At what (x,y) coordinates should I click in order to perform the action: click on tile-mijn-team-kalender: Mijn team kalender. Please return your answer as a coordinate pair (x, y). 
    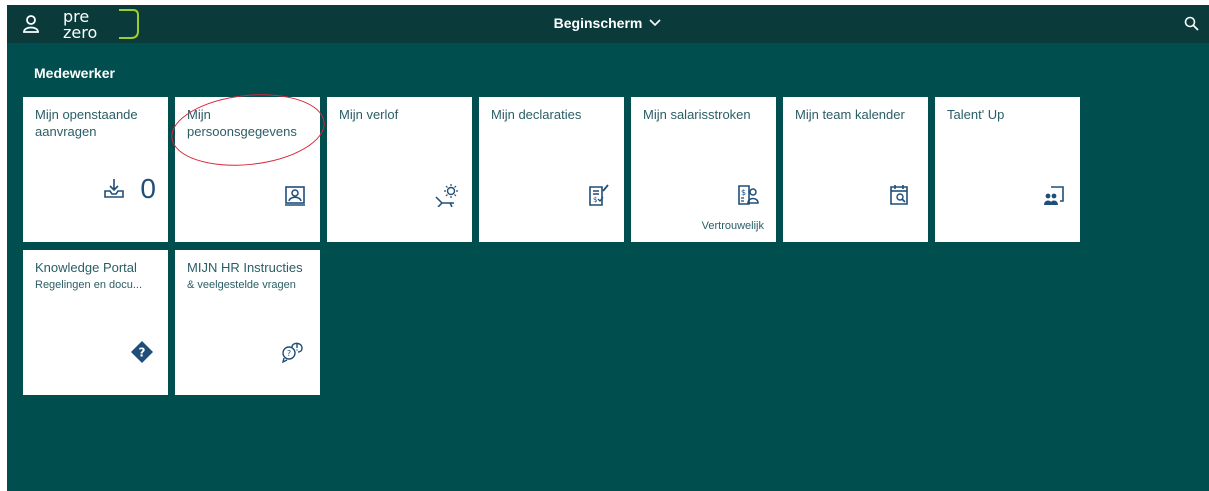
    Looking at the image, I should click on (855, 169).